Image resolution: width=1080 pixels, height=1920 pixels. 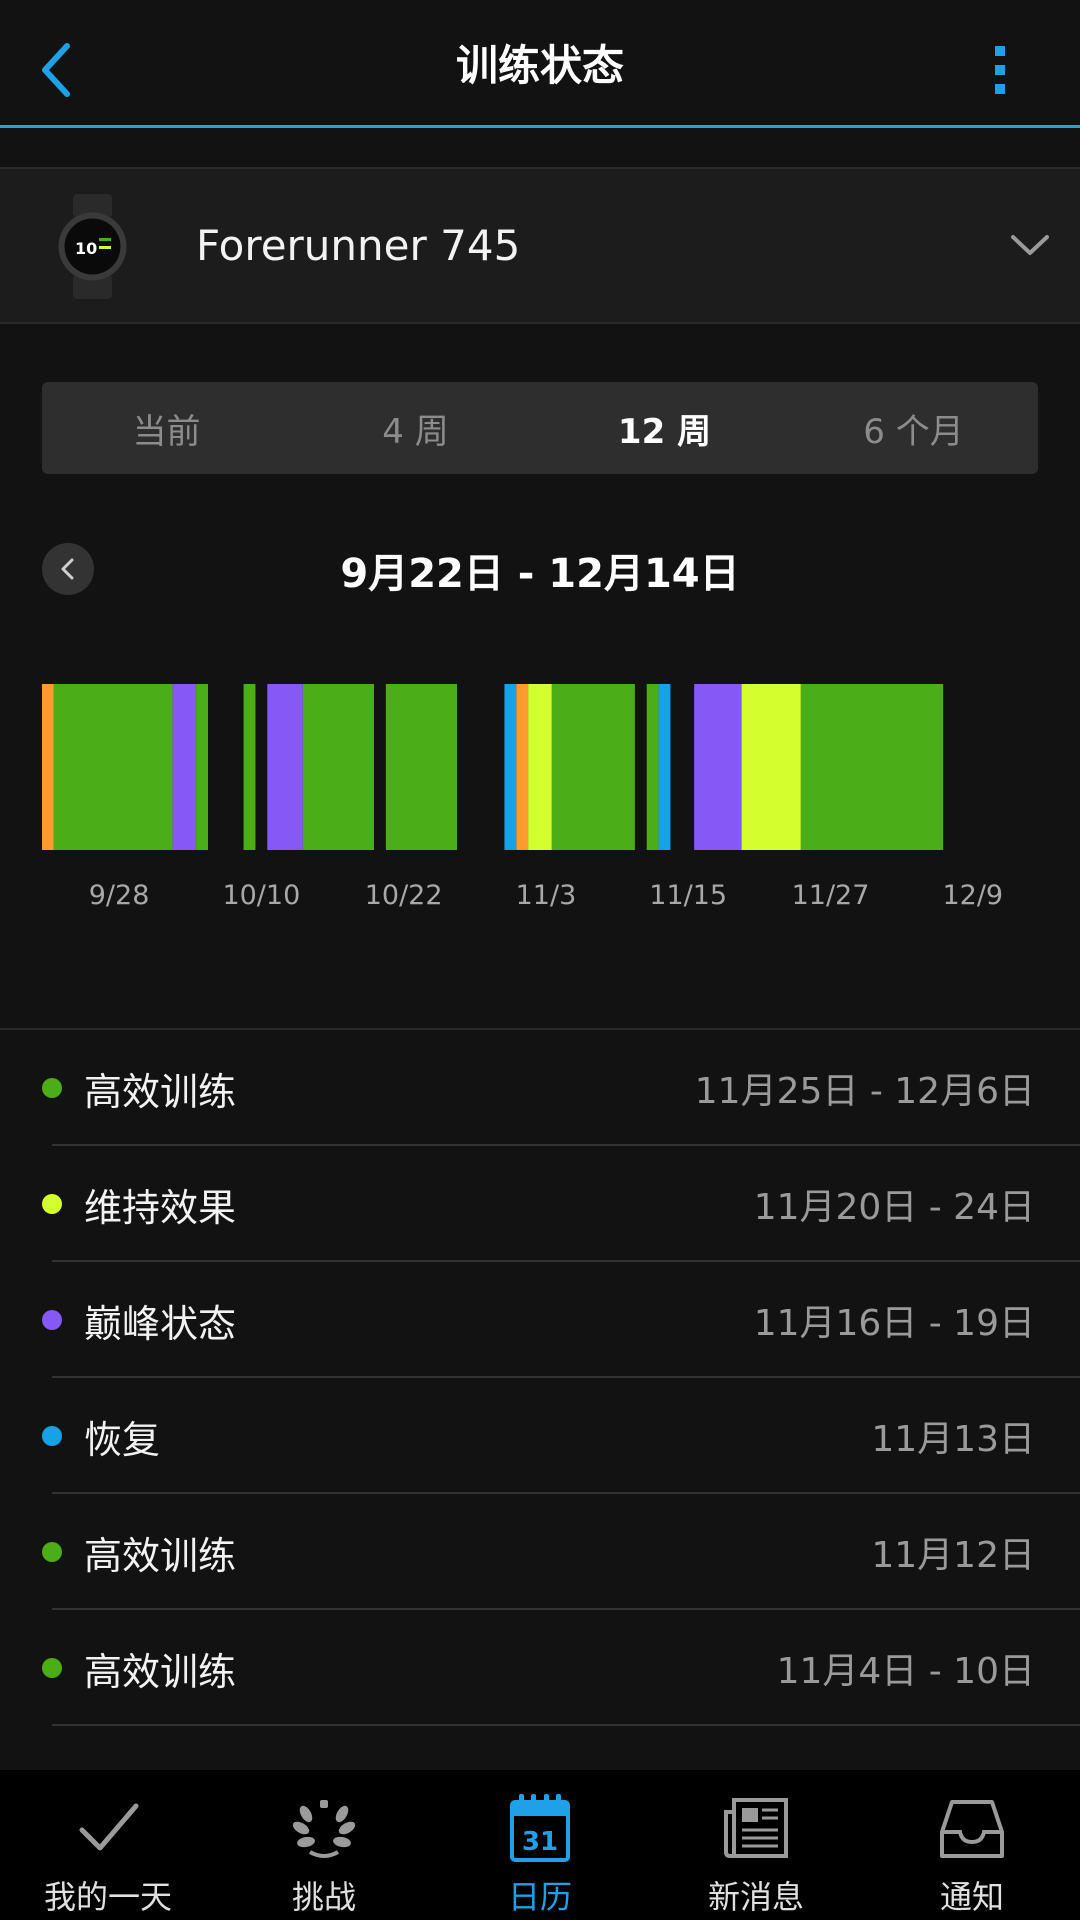 I want to click on calendar-icon: 31, so click(x=540, y=1828).